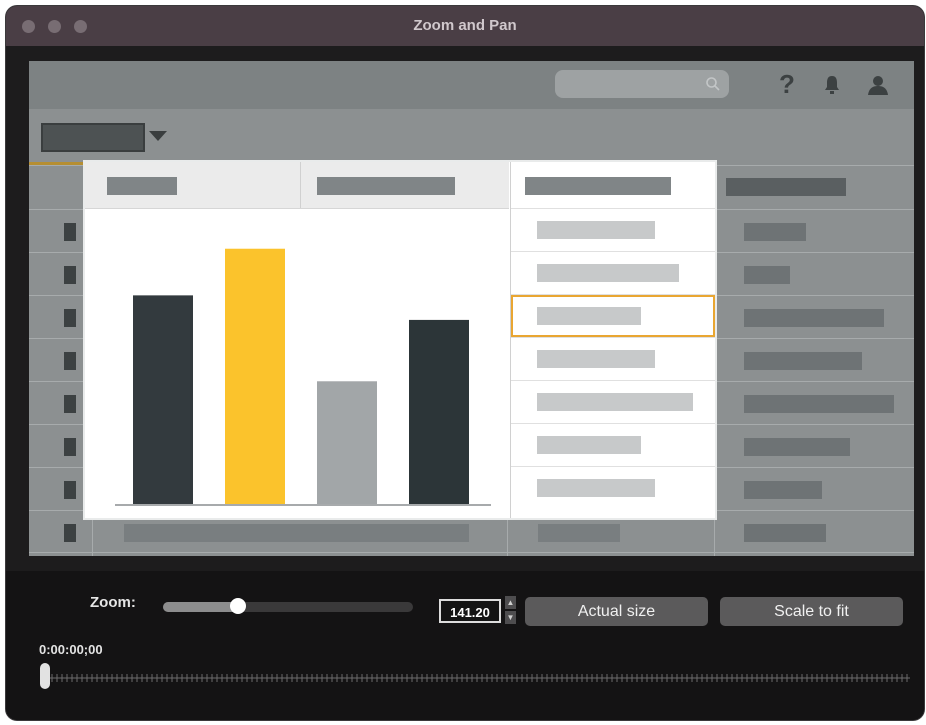 This screenshot has height=725, width=926. What do you see at coordinates (470, 611) in the screenshot?
I see `zoom-value-field: 141.20` at bounding box center [470, 611].